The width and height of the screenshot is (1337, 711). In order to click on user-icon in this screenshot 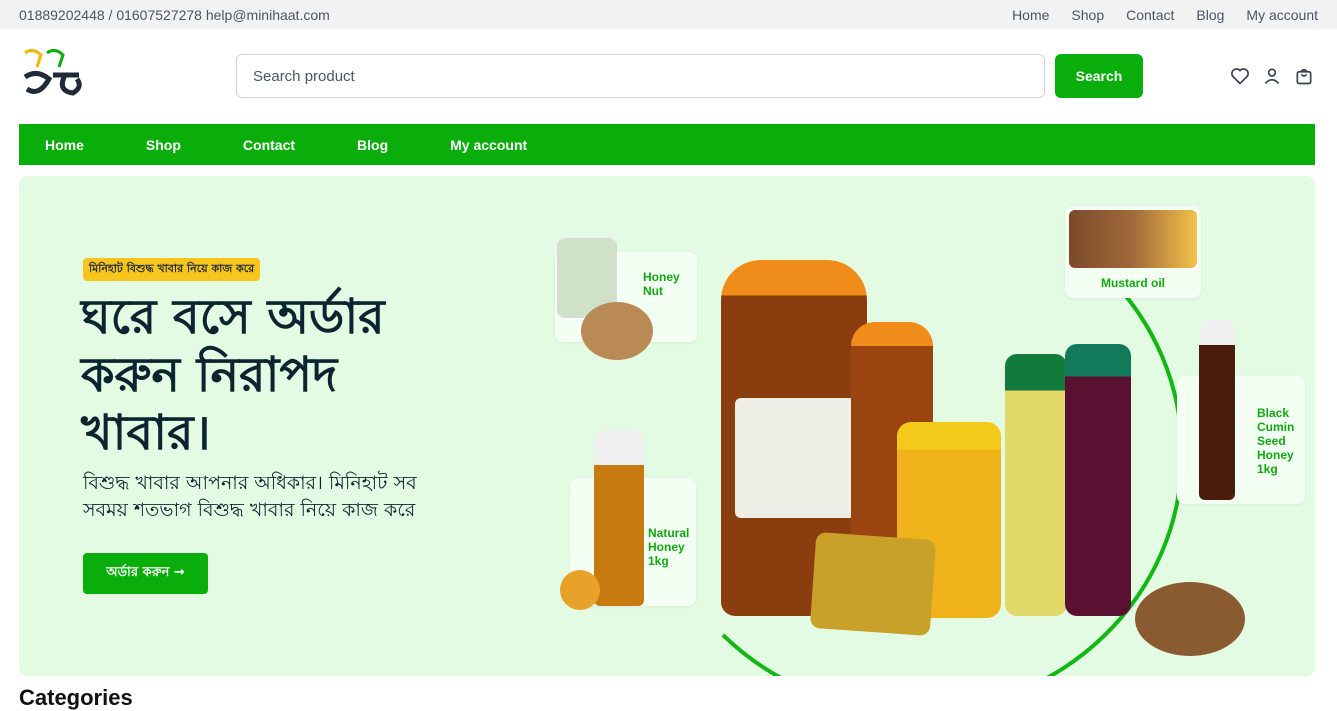, I will do `click(1272, 76)`.